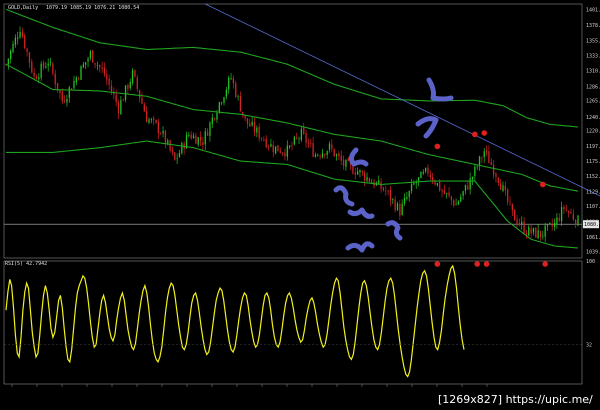 This screenshot has width=600, height=410. Describe the element at coordinates (593, 101) in the screenshot. I see `y-tick-label: 1265.9` at that location.